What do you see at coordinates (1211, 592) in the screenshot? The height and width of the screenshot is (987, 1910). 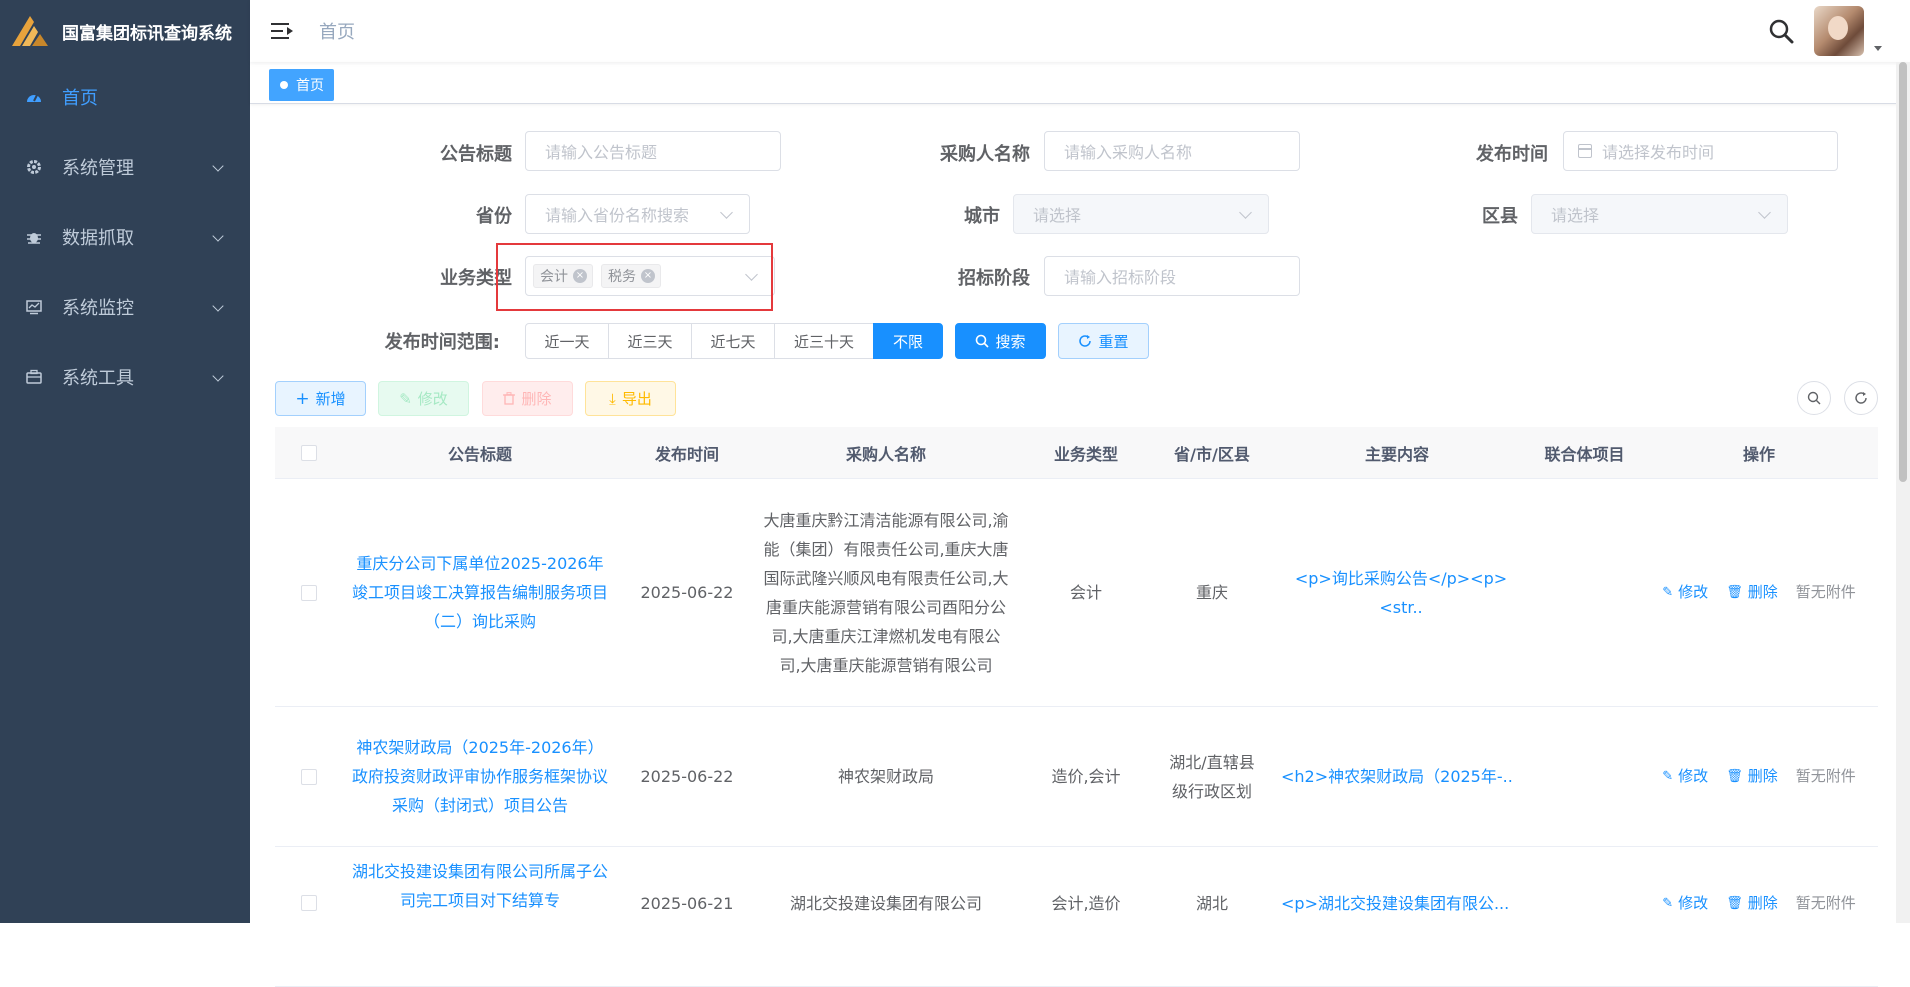 I see `region: 重庆` at bounding box center [1211, 592].